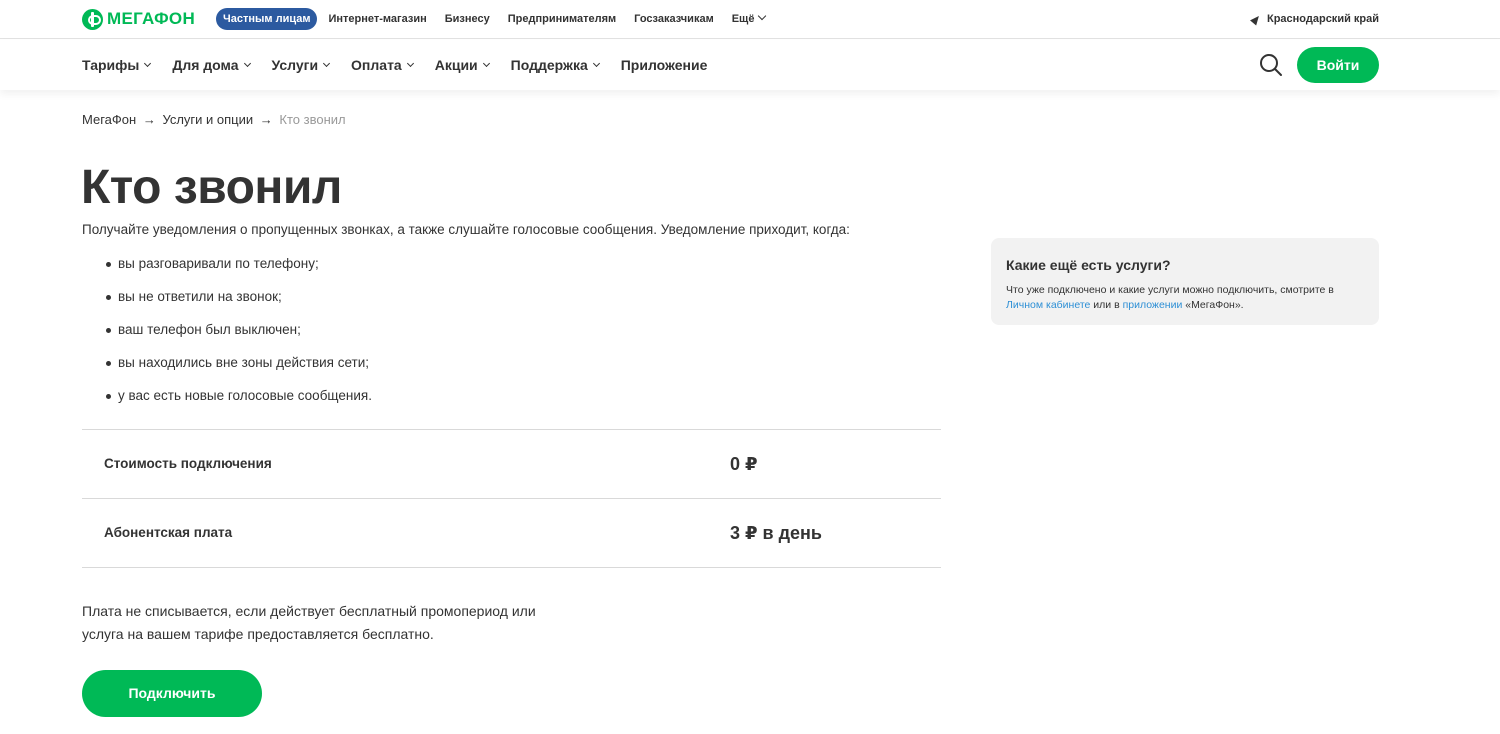 This screenshot has height=734, width=1500. Describe the element at coordinates (111, 65) in the screenshot. I see `nav-item-label: Тарифы` at that location.